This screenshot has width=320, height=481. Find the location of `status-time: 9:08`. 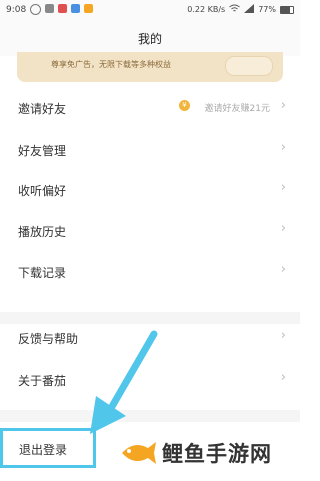

status-time: 9:08 is located at coordinates (16, 10).